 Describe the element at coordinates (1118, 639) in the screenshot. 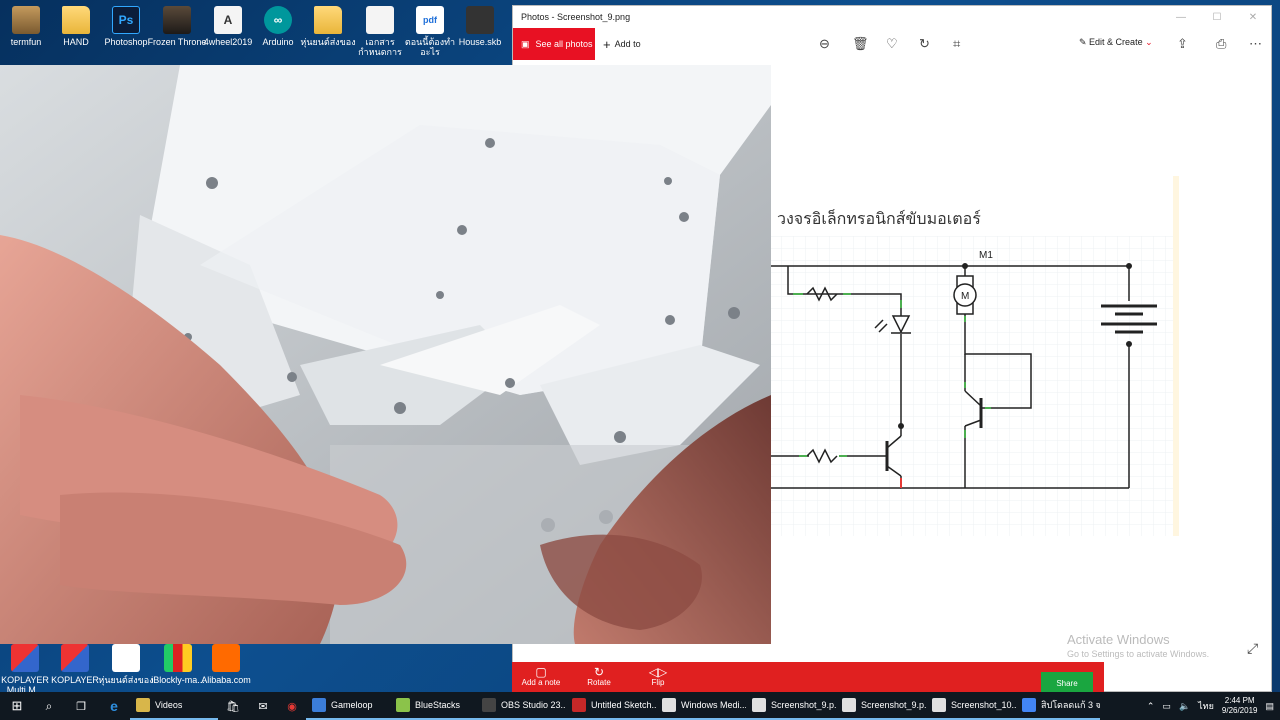

I see `activate-title: Activate Windows` at that location.